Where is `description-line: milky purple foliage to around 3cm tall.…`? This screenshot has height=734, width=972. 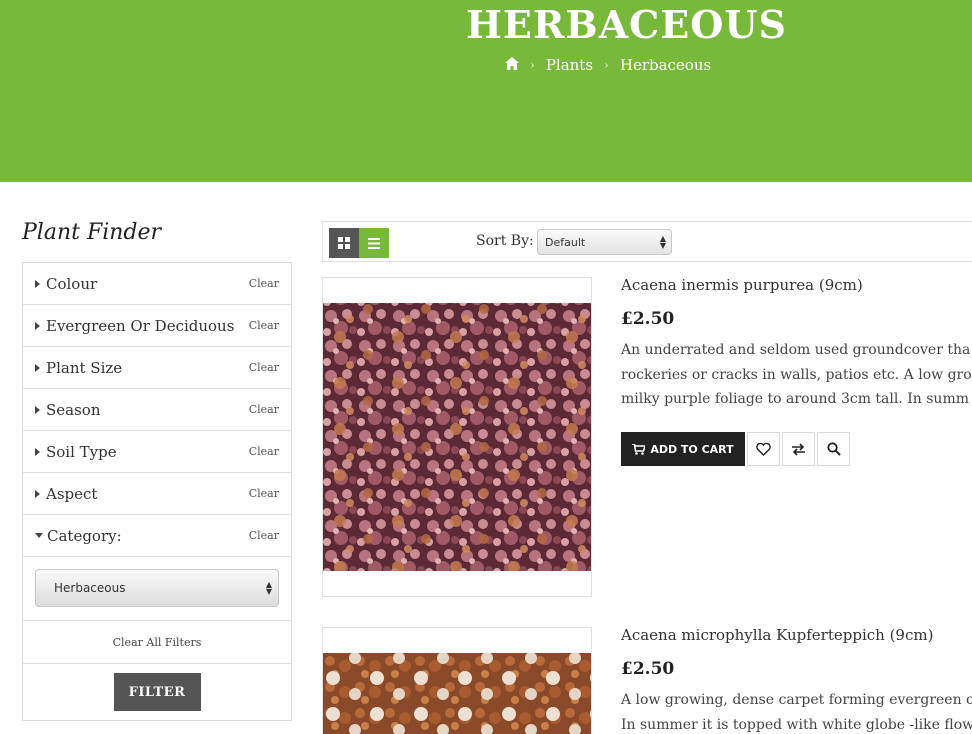 description-line: milky purple foliage to around 3cm tall.… is located at coordinates (795, 399).